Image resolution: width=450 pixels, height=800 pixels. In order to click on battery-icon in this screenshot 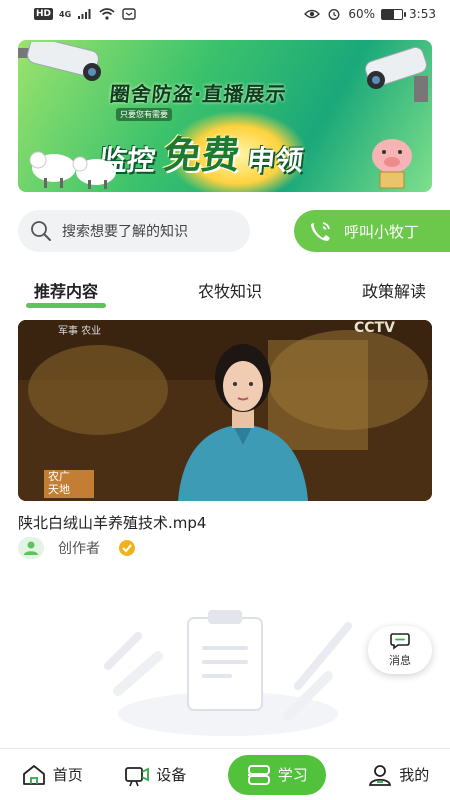, I will do `click(394, 14)`.